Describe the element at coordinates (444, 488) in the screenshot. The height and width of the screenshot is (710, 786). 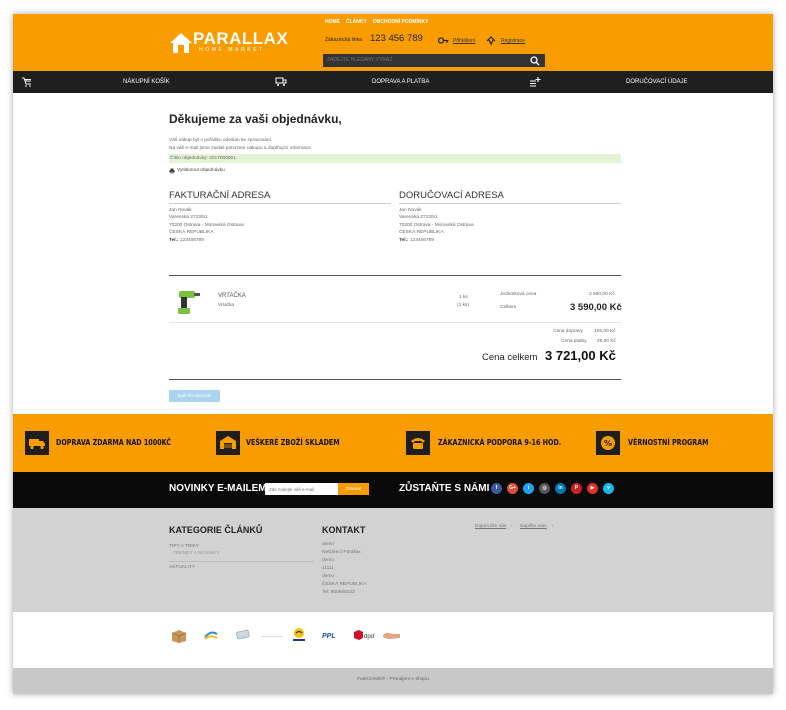
I see `social-title: ZŮSTAŇTE S NÁMI` at that location.